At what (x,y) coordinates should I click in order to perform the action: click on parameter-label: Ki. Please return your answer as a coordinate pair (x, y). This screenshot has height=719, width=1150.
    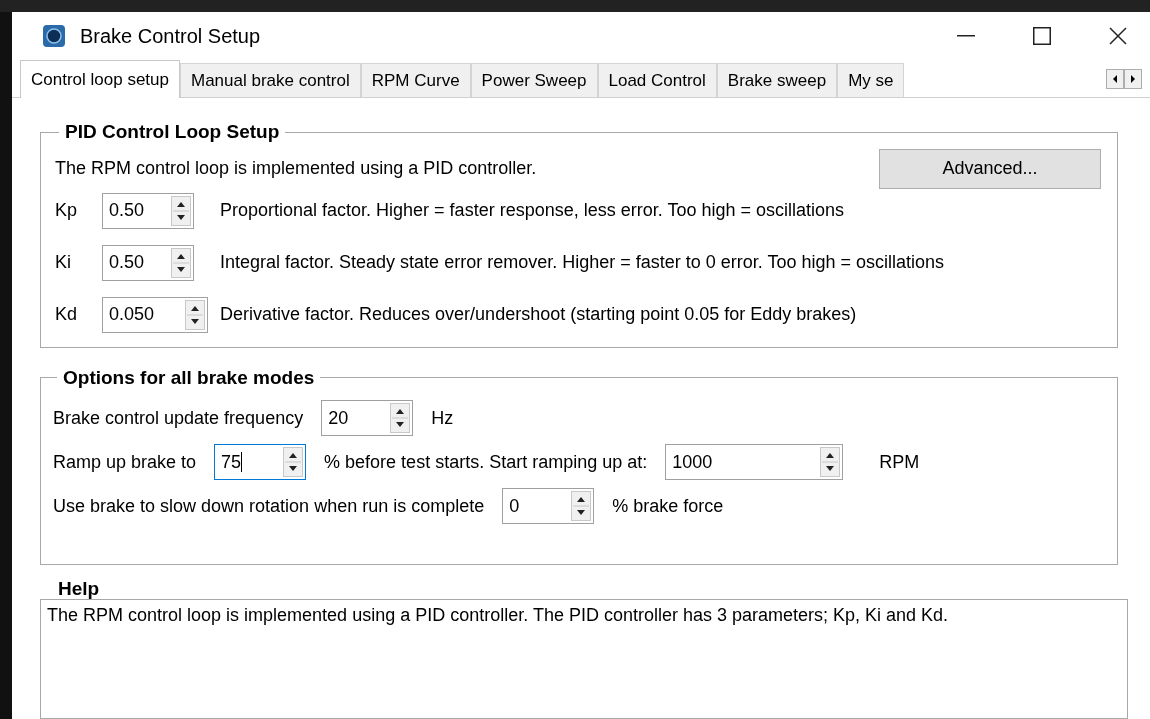
    Looking at the image, I should click on (63, 262).